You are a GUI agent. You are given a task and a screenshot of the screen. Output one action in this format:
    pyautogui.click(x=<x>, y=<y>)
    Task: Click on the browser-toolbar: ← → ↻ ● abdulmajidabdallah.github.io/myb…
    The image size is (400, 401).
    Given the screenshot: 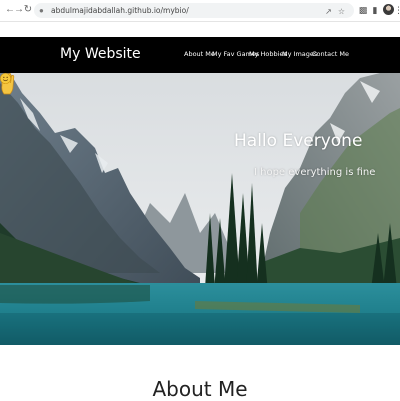 What is the action you would take?
    pyautogui.click(x=200, y=11)
    